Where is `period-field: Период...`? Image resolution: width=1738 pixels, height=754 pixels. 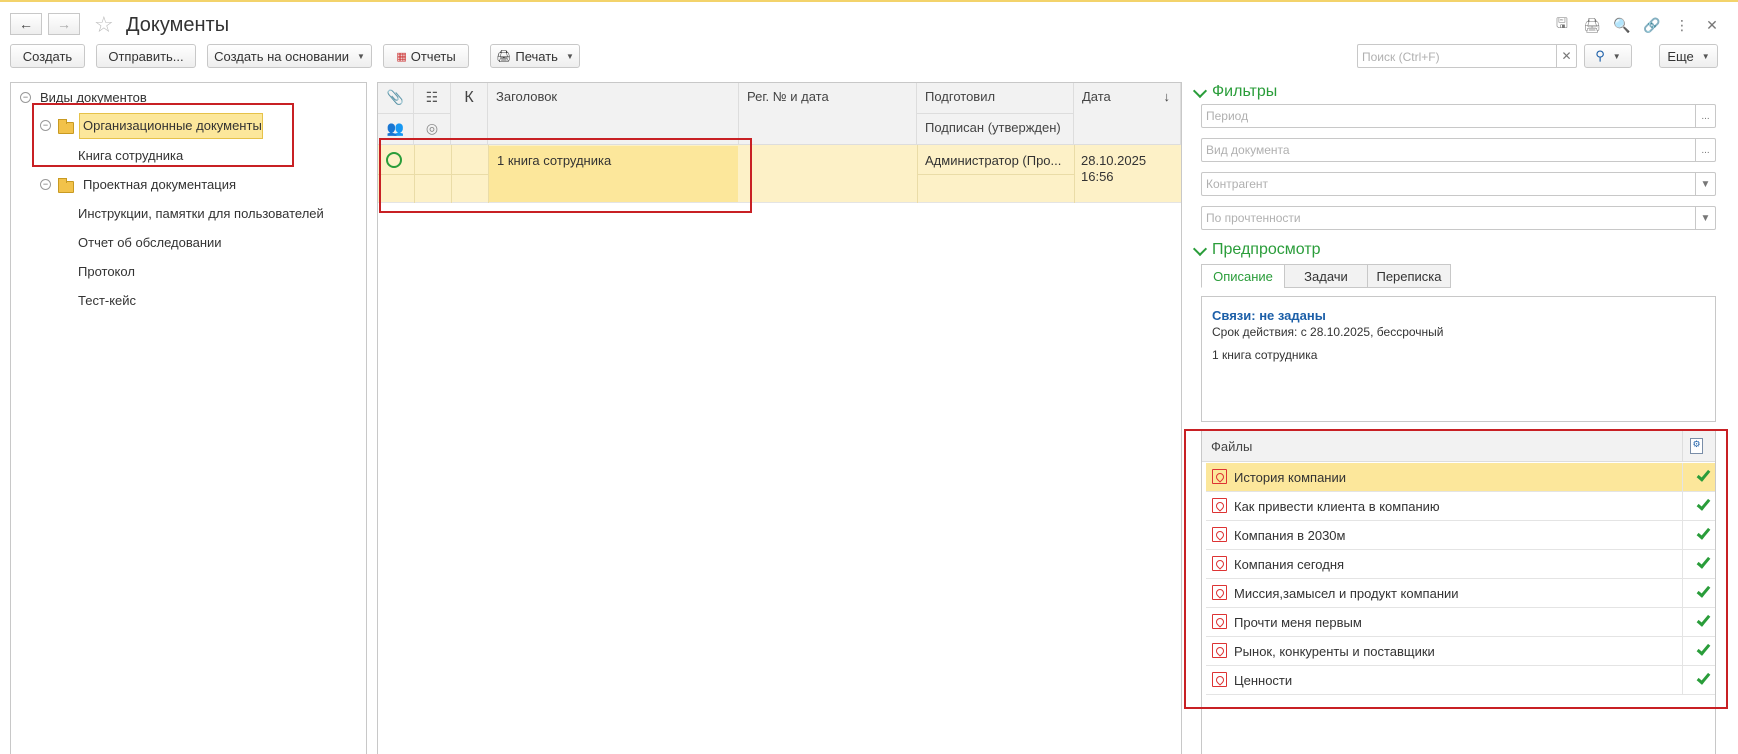 period-field: Период... is located at coordinates (1458, 116).